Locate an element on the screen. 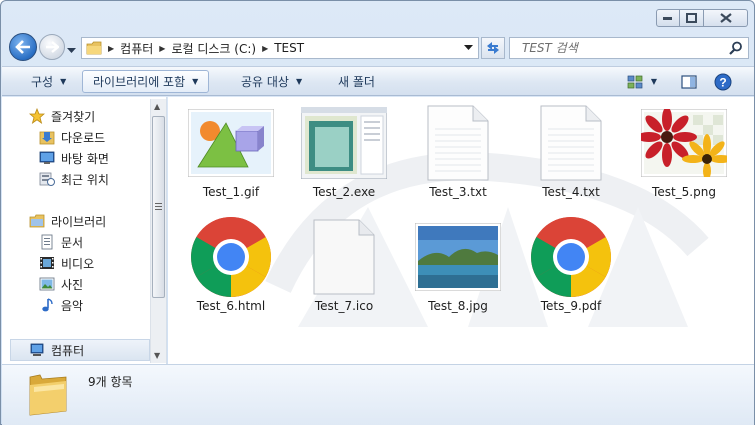  nav-recent-places-label: 최근 위치 is located at coordinates (85, 179).